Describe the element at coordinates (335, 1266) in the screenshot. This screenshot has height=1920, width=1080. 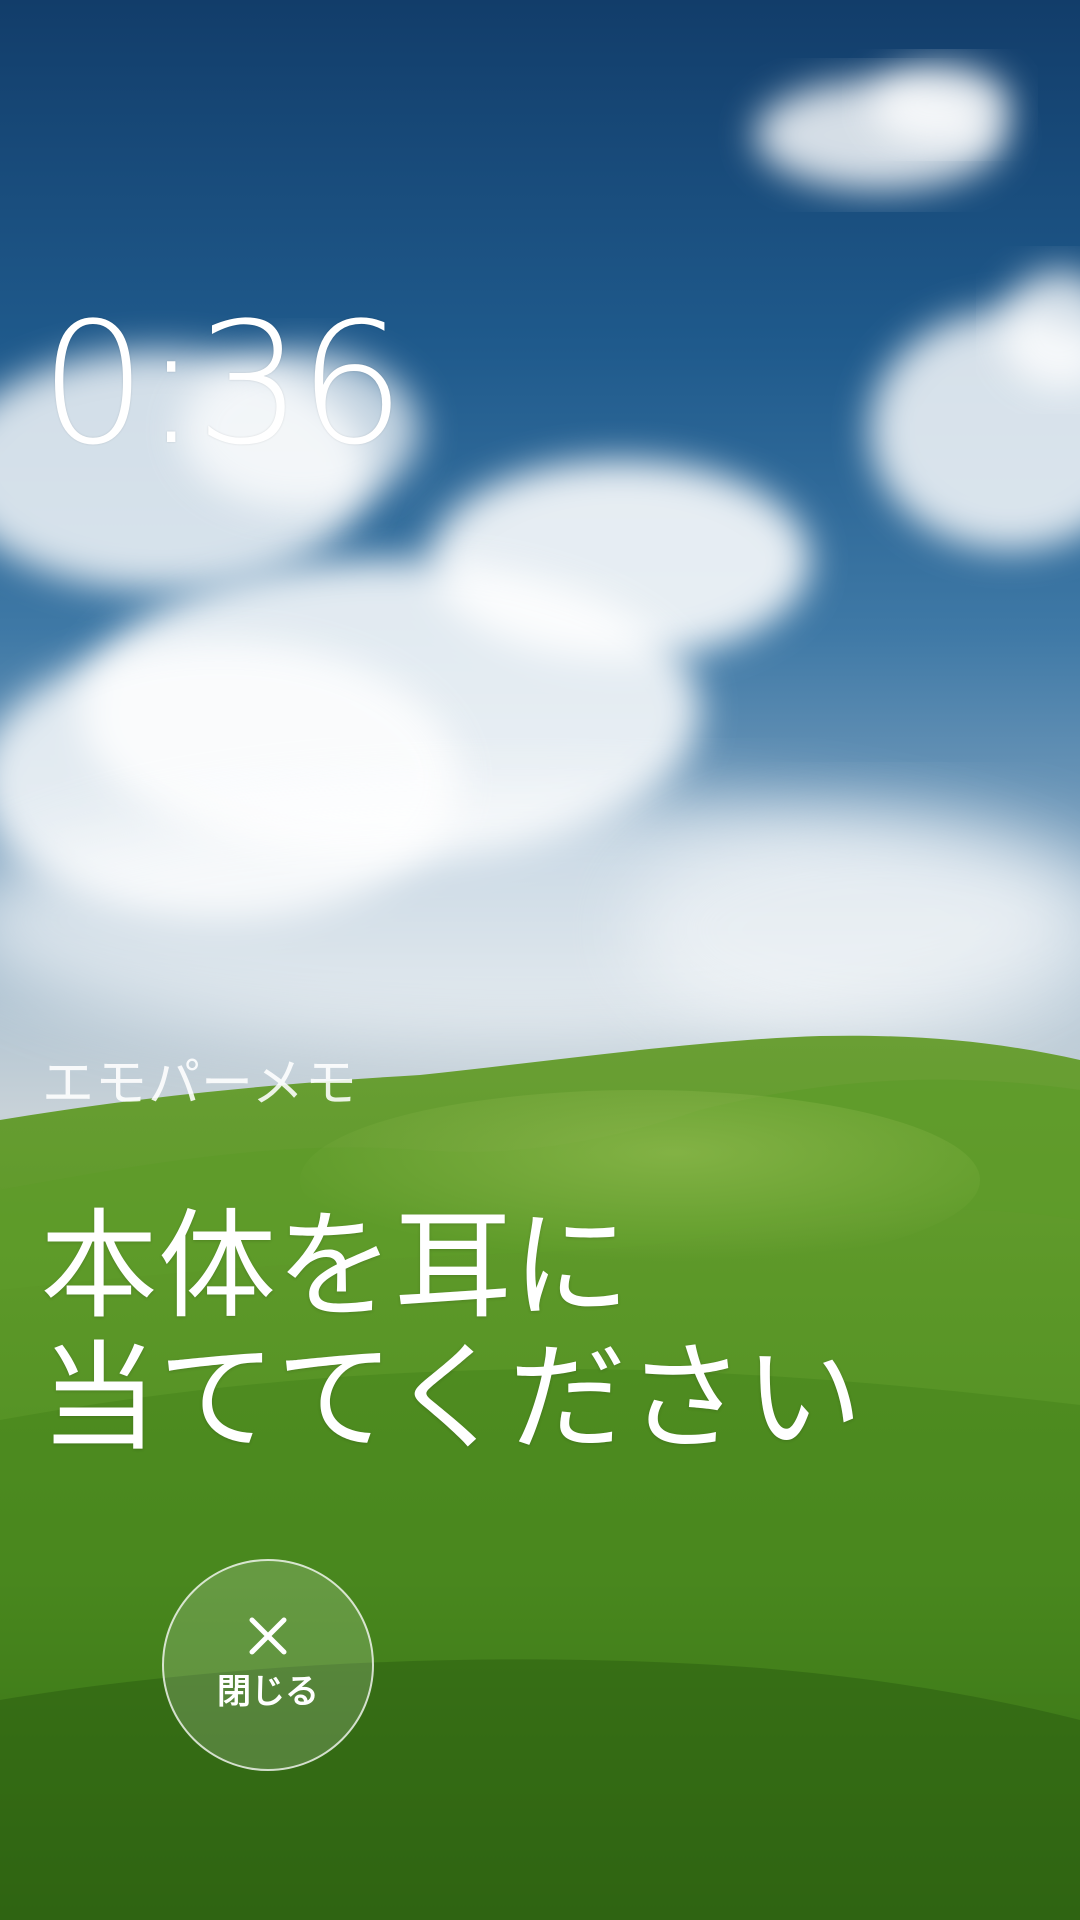
I see `instruction-line-1: 本体を耳に` at that location.